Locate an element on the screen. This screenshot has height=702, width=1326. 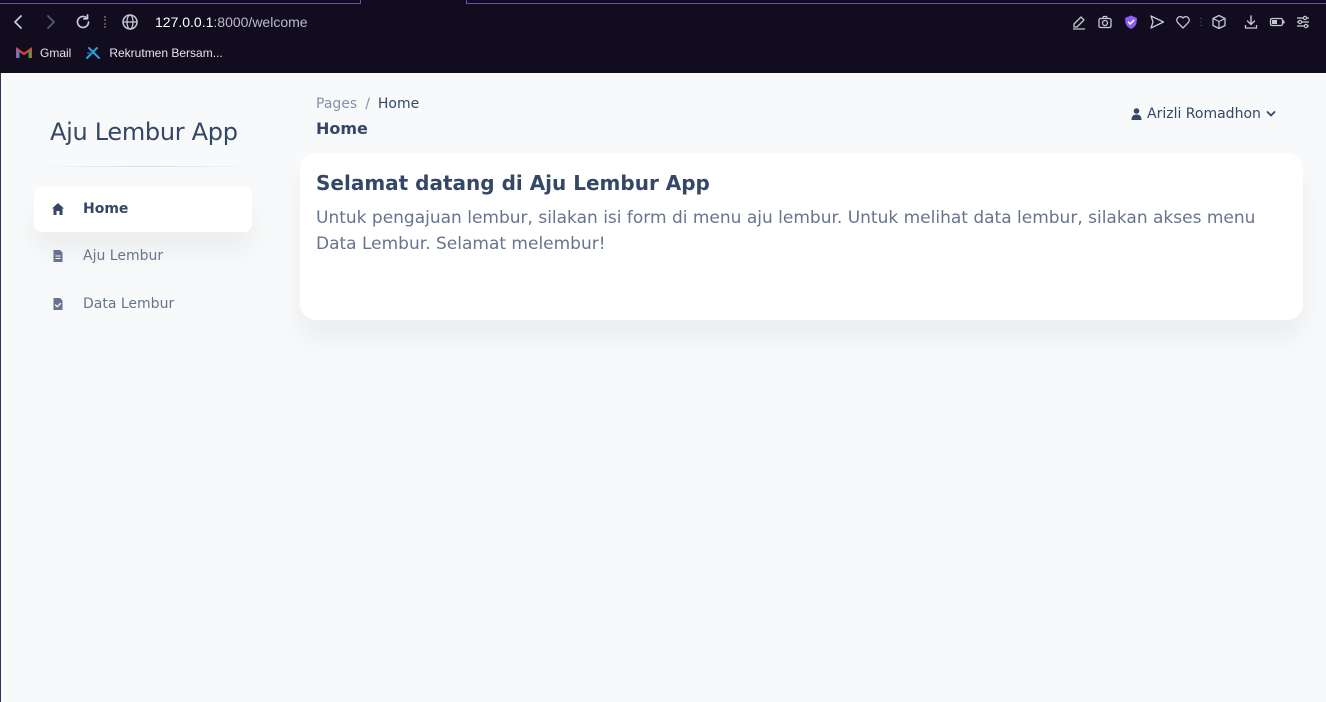
sidebar-item-label: Home is located at coordinates (106, 209).